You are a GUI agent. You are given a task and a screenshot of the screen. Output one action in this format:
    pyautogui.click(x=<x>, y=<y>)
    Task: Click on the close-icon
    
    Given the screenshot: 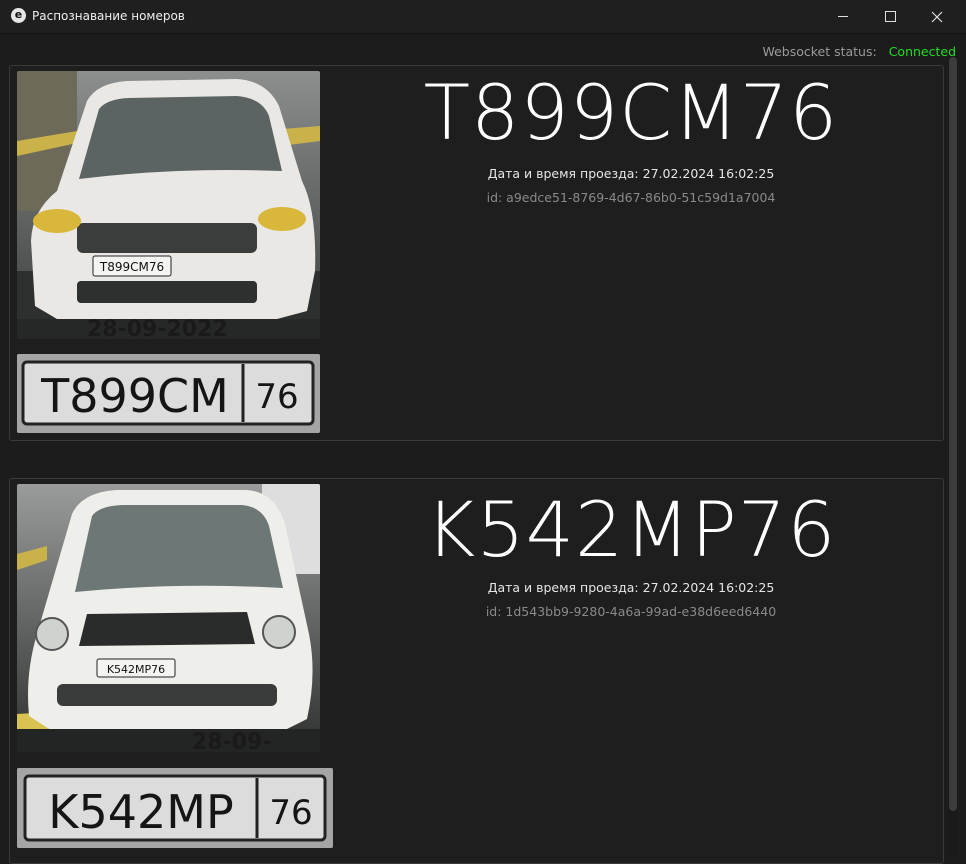 What is the action you would take?
    pyautogui.click(x=937, y=16)
    